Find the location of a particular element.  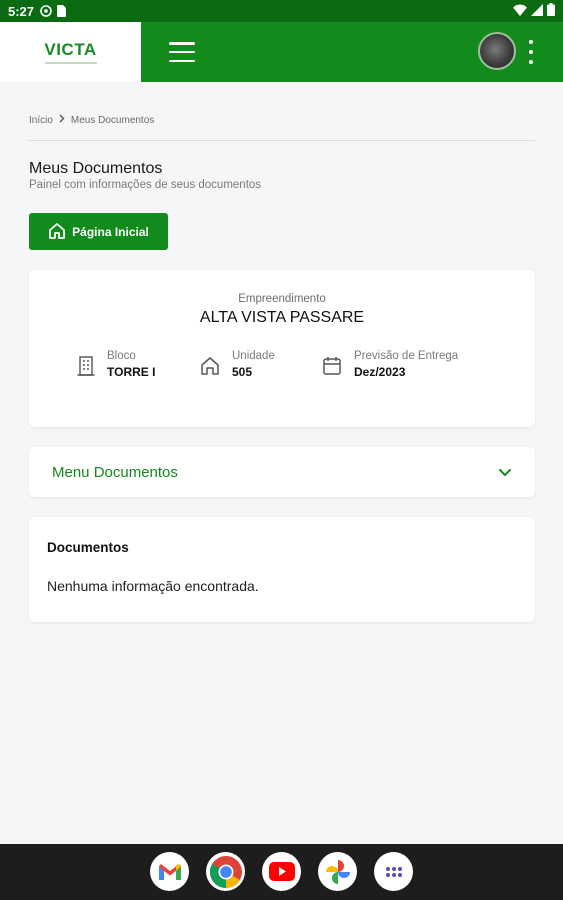

entrega-value: Dez/2023 is located at coordinates (380, 372).